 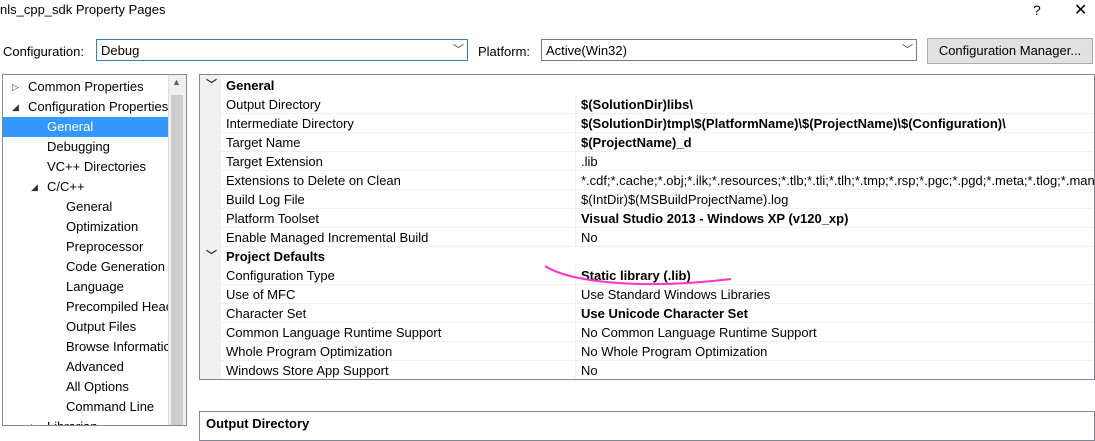 What do you see at coordinates (504, 51) in the screenshot?
I see `platform-label: Platform:` at bounding box center [504, 51].